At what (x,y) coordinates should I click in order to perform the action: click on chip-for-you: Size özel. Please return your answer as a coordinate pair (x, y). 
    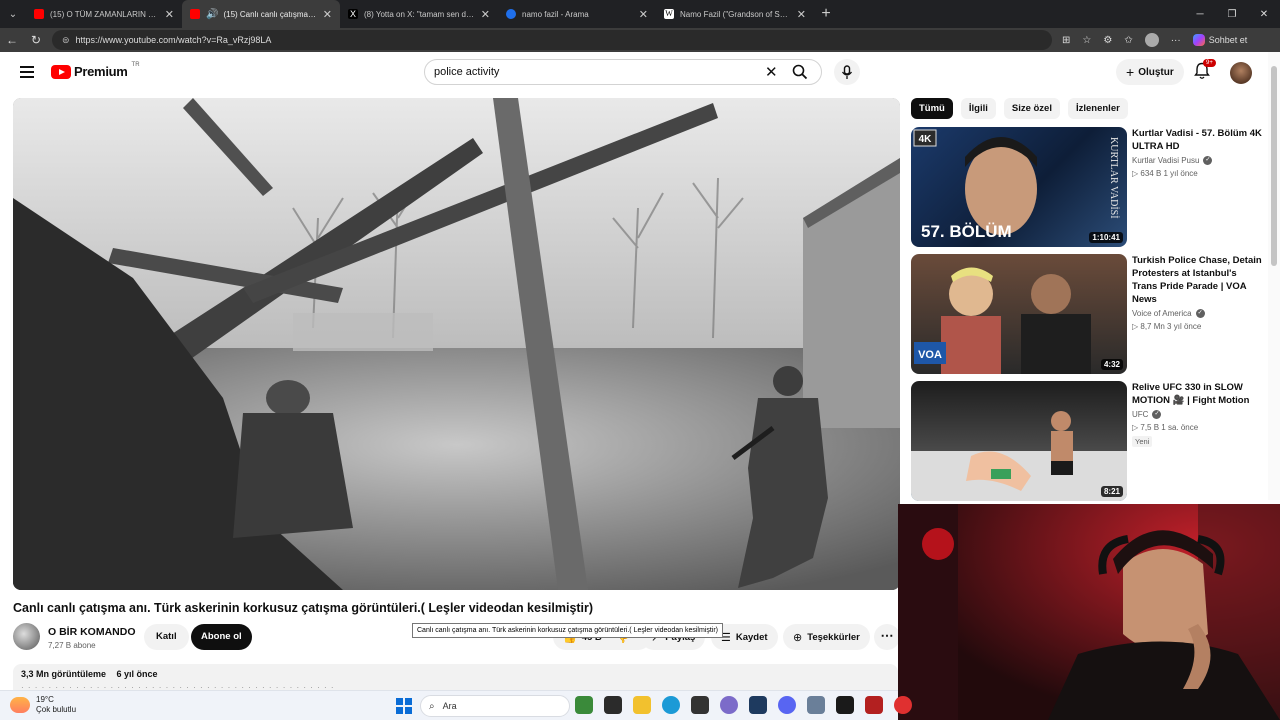
    Looking at the image, I should click on (1031, 108).